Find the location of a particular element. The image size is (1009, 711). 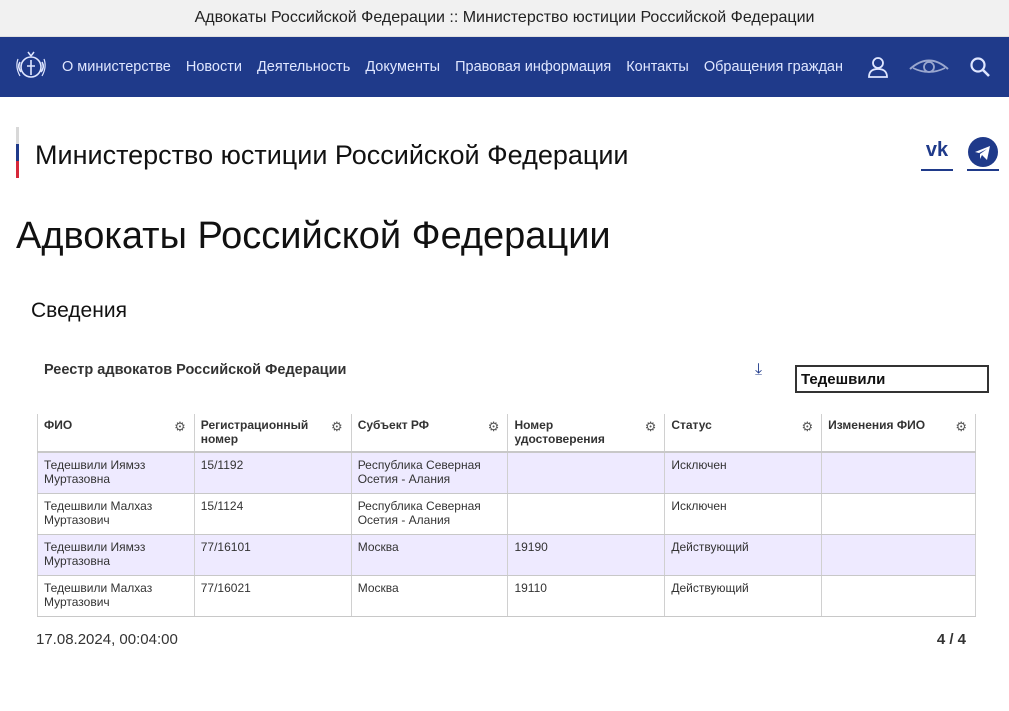

user-icon is located at coordinates (878, 67).